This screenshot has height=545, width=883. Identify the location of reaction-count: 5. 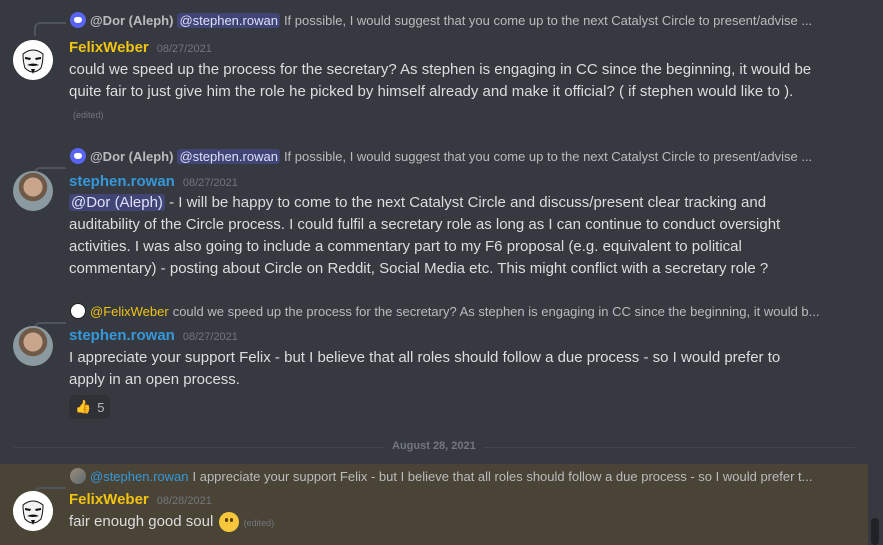
(101, 407).